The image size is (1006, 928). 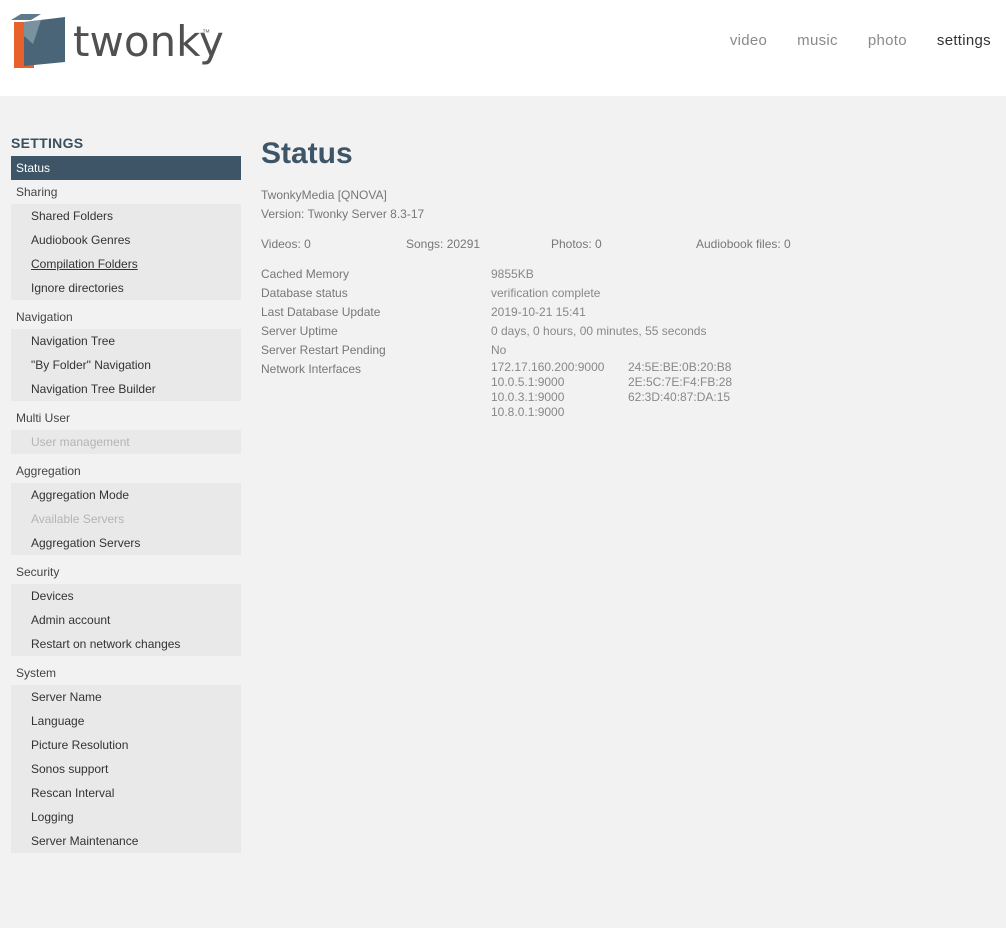 I want to click on sidebar-item-available-servers: Available Servers, so click(x=78, y=519).